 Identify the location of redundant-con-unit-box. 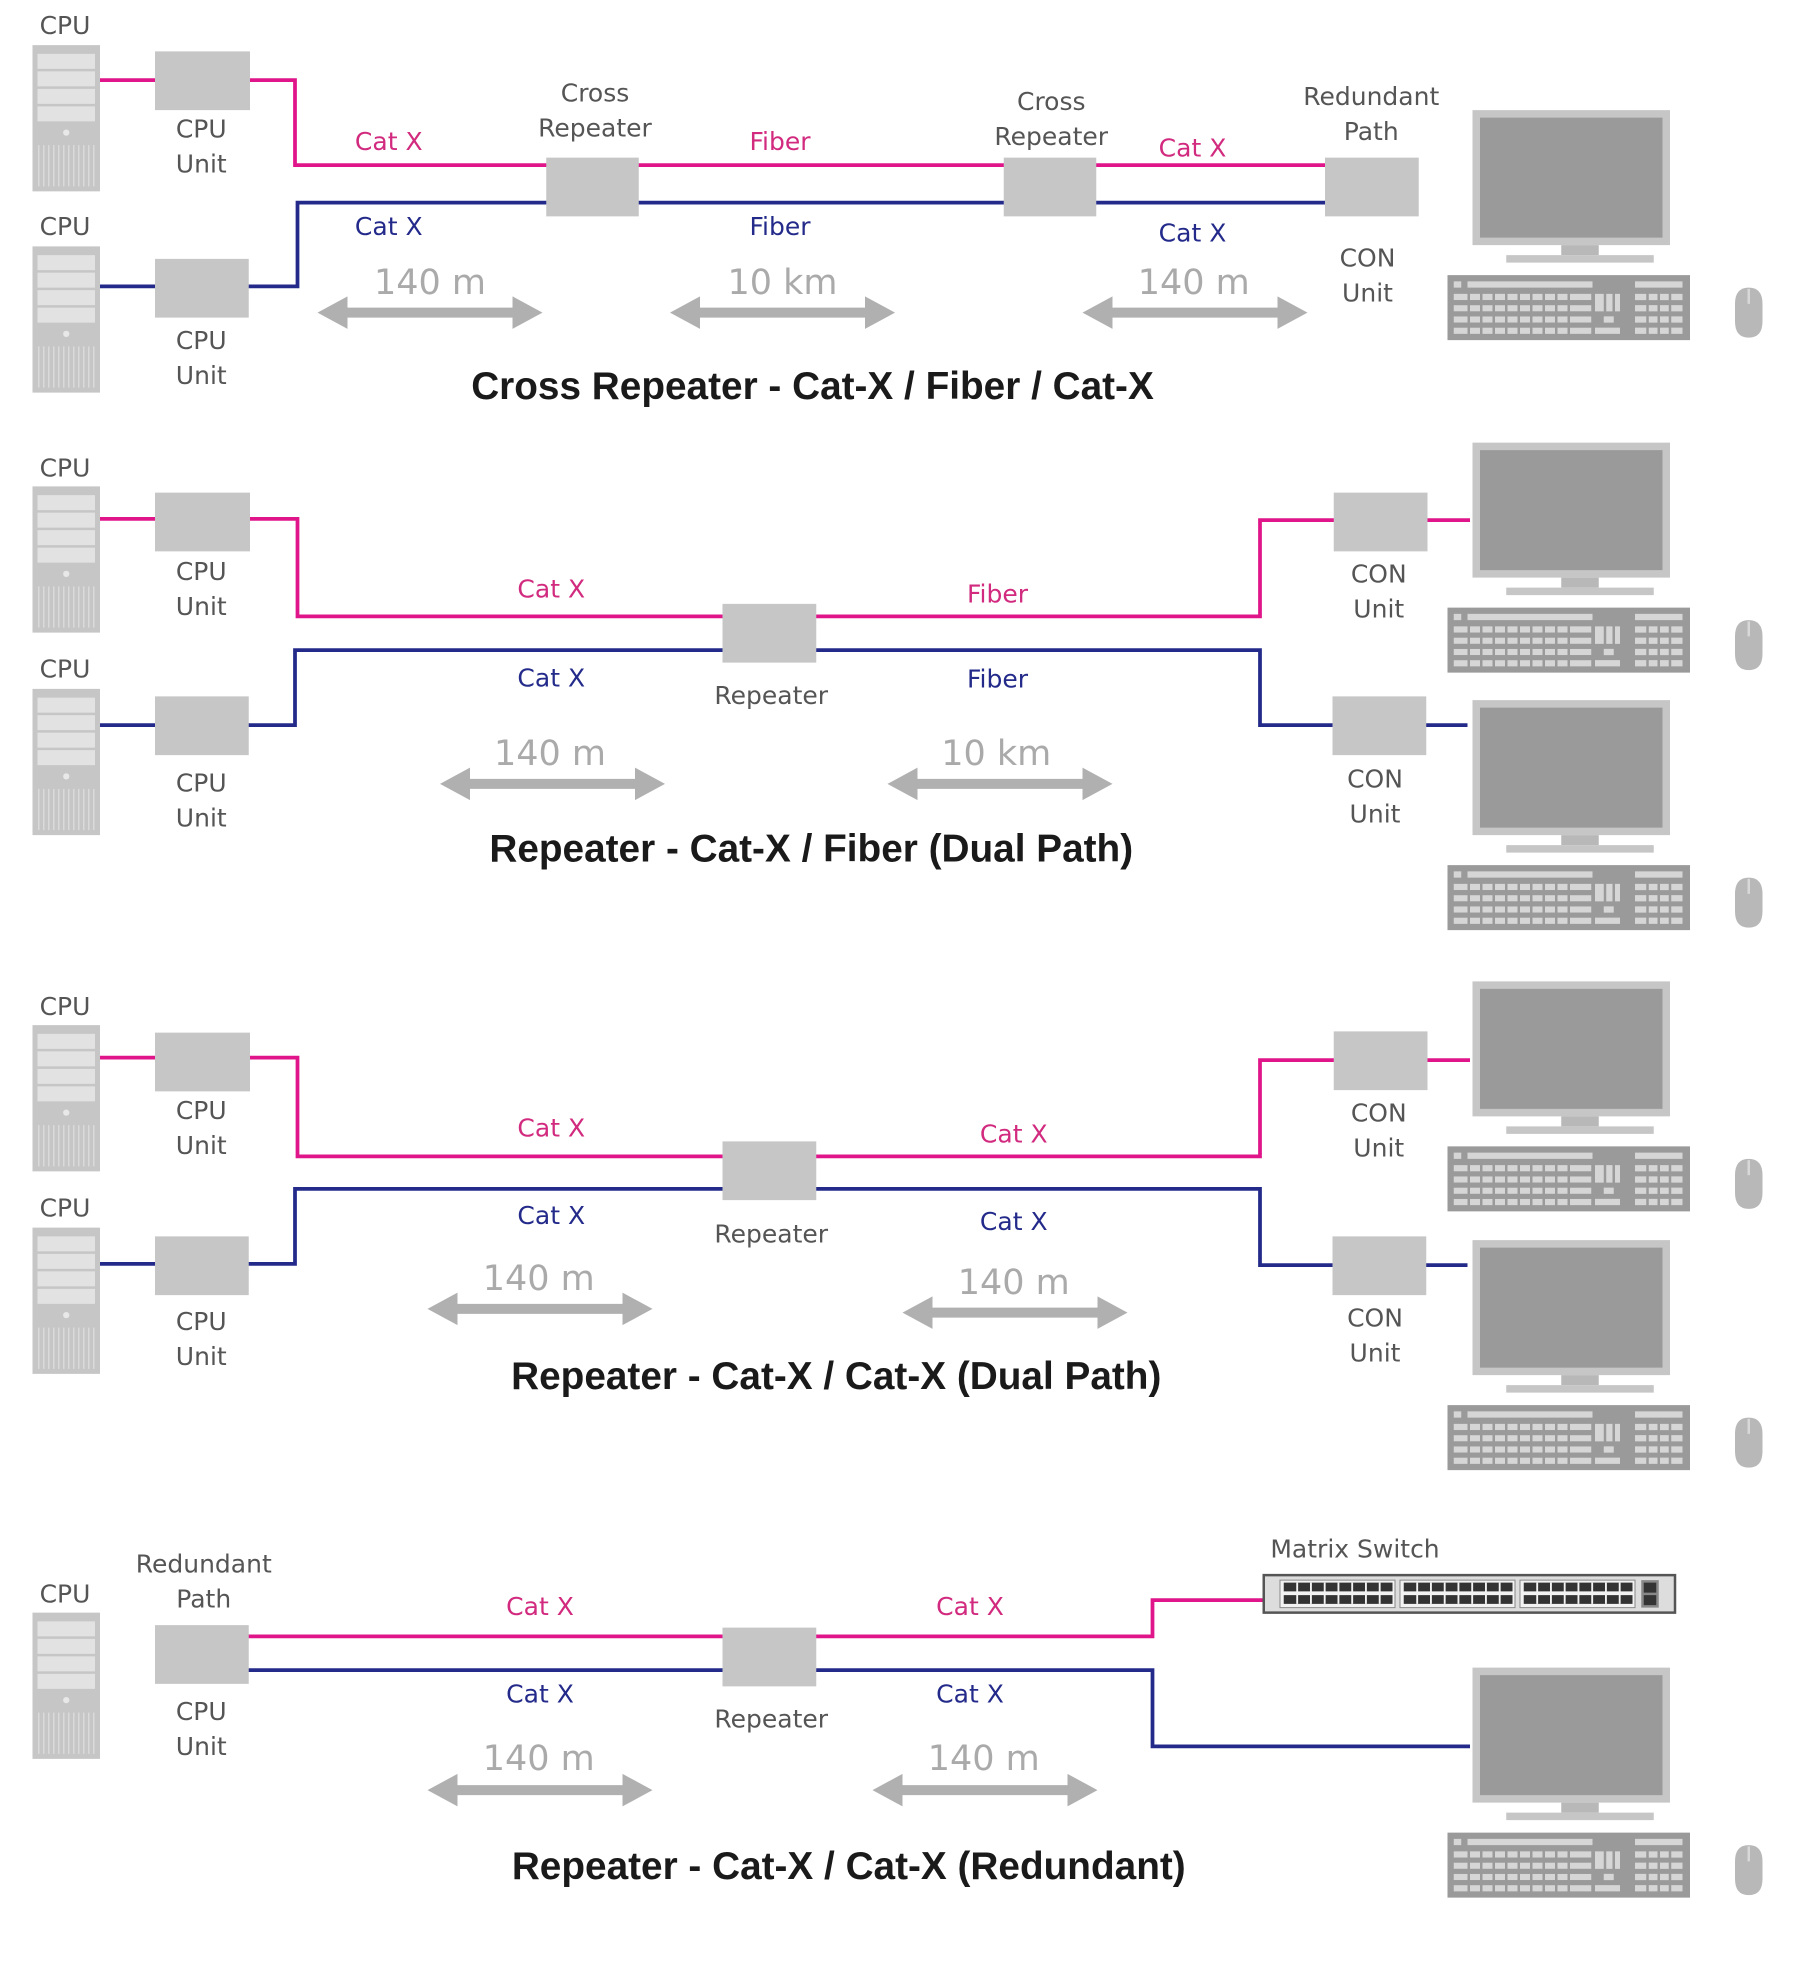
(1372, 187).